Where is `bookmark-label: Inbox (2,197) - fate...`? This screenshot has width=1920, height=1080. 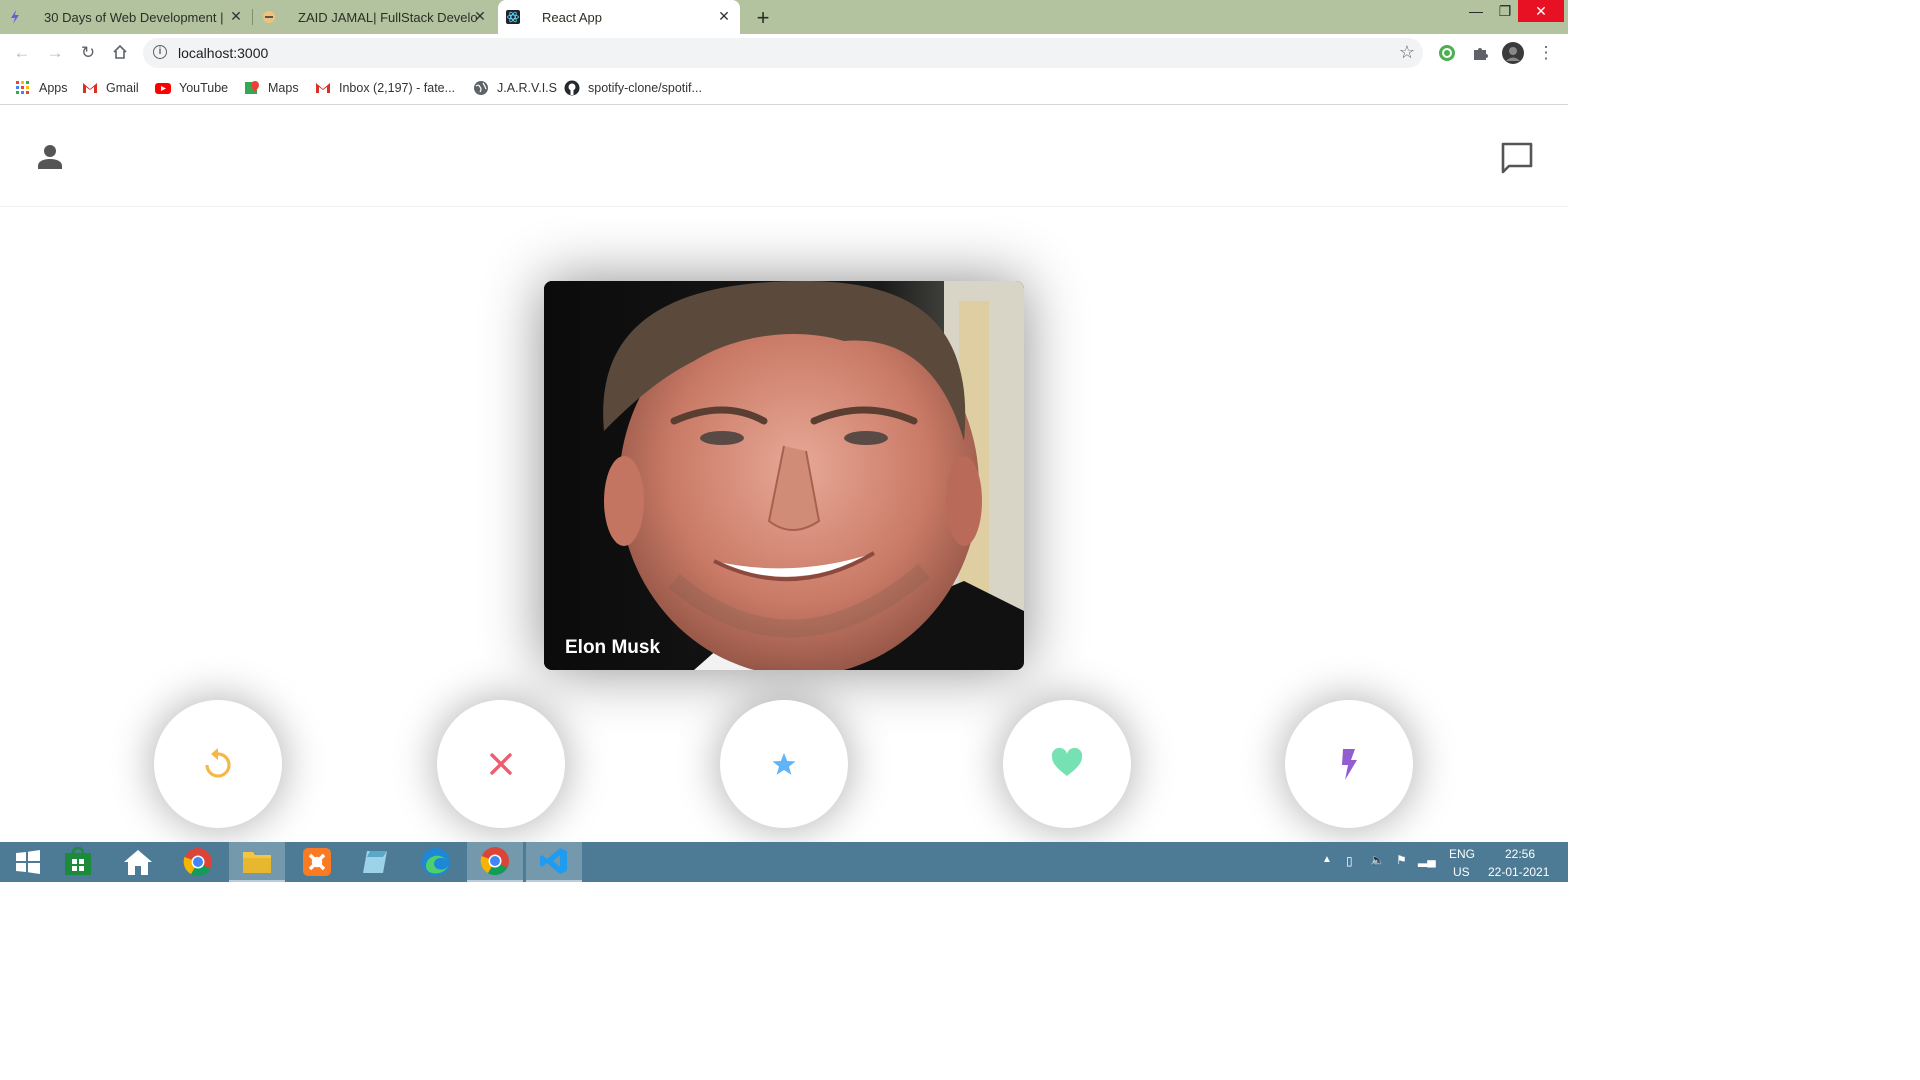
bookmark-label: Inbox (2,197) - fate... is located at coordinates (397, 88).